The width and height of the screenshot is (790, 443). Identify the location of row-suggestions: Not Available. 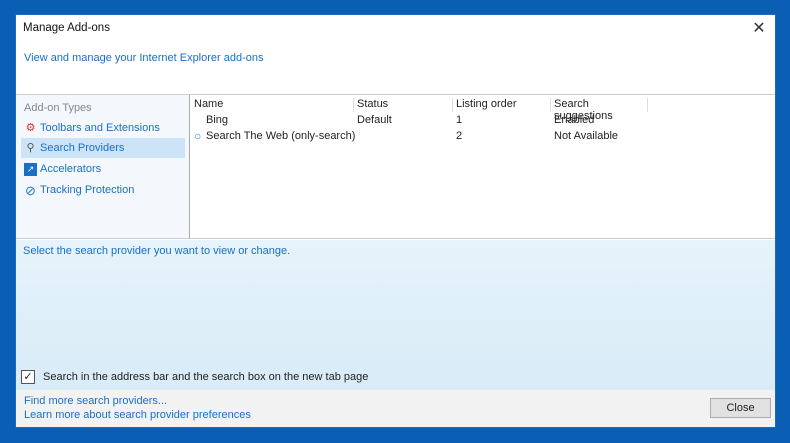
(586, 136).